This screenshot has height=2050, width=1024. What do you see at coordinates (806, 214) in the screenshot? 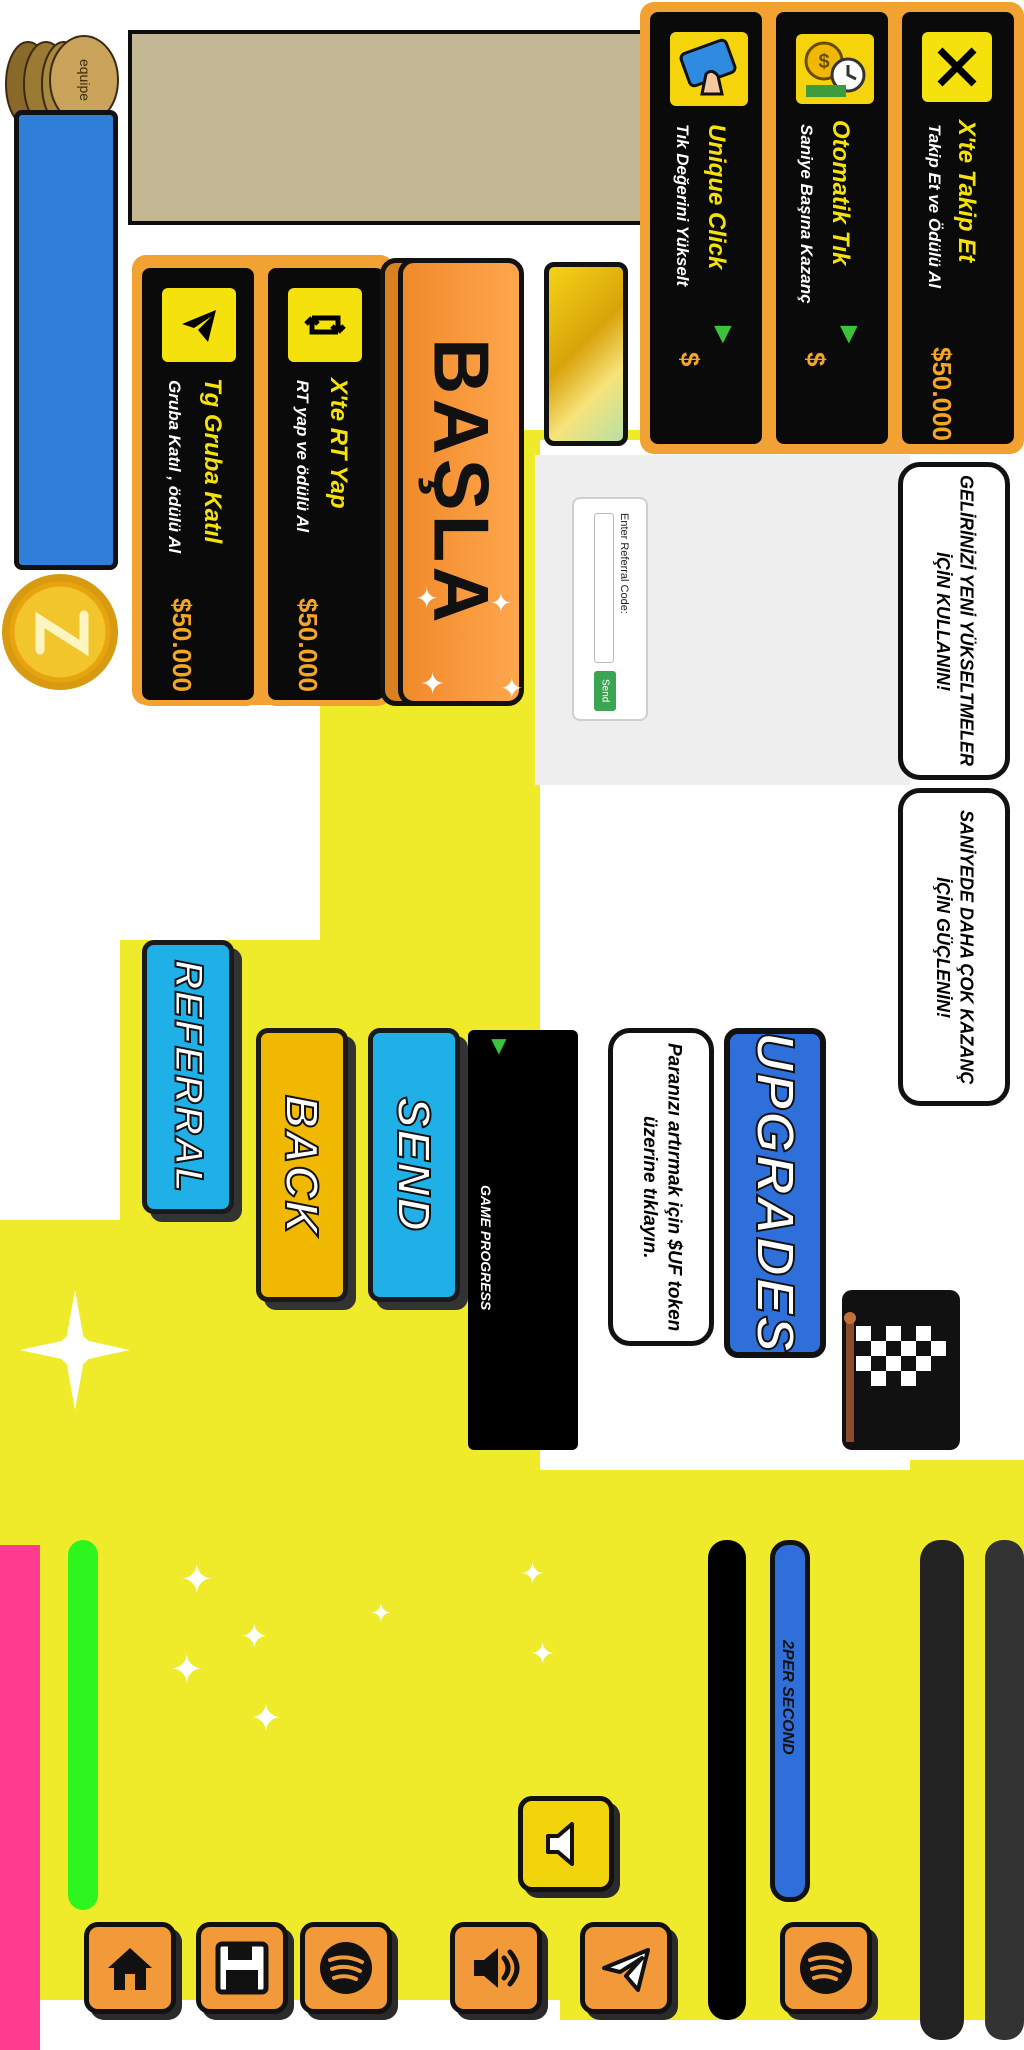
I see `task-subtitle: Saniye Başına Kazanç` at bounding box center [806, 214].